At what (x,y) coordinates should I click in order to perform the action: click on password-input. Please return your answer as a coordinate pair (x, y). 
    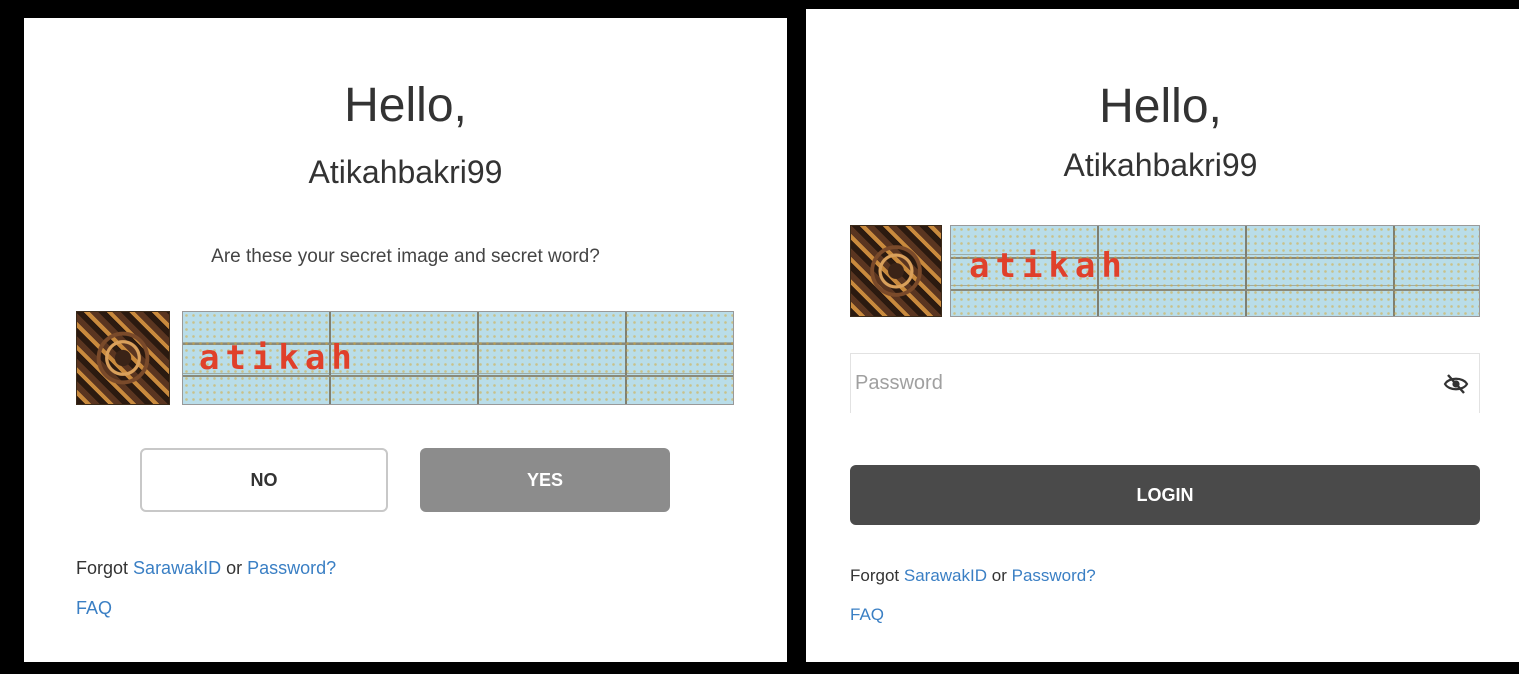
    Looking at the image, I should click on (1146, 383).